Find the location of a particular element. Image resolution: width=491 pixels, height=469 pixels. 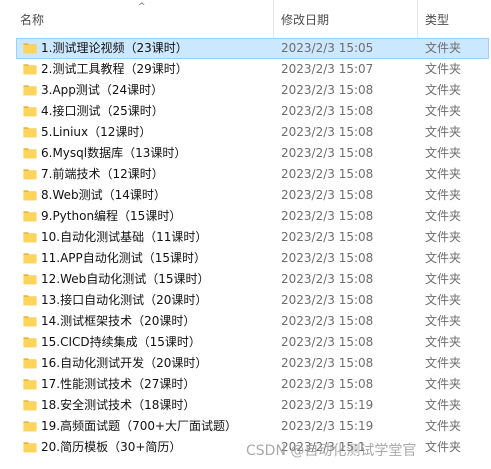

folder-row: 3.App测试（24课时） 2023/2/3 15:08 文件夹 is located at coordinates (245, 90).